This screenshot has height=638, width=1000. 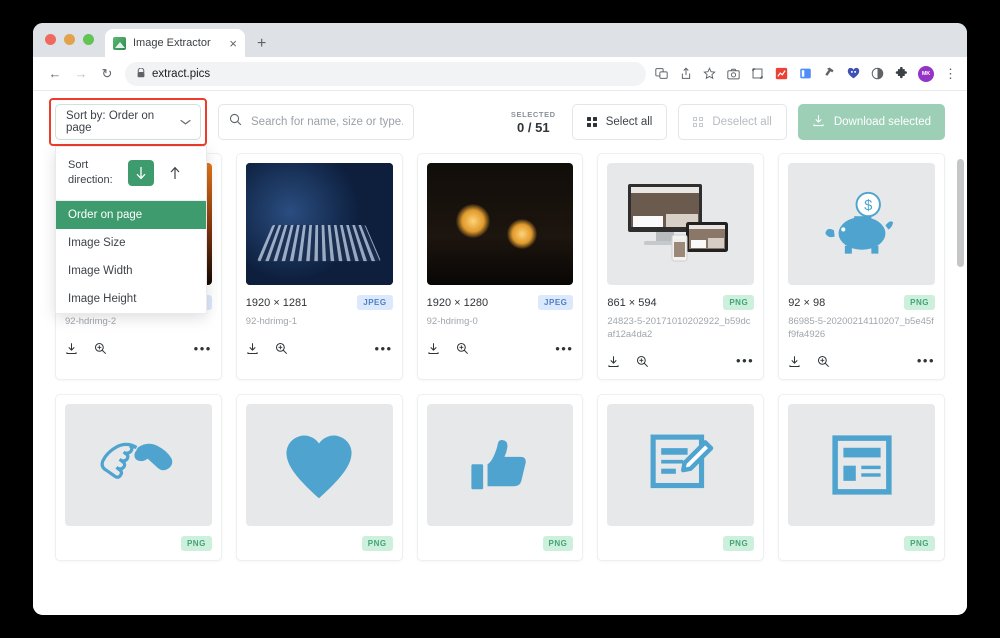 I want to click on url-text: extract.pics, so click(x=181, y=73).